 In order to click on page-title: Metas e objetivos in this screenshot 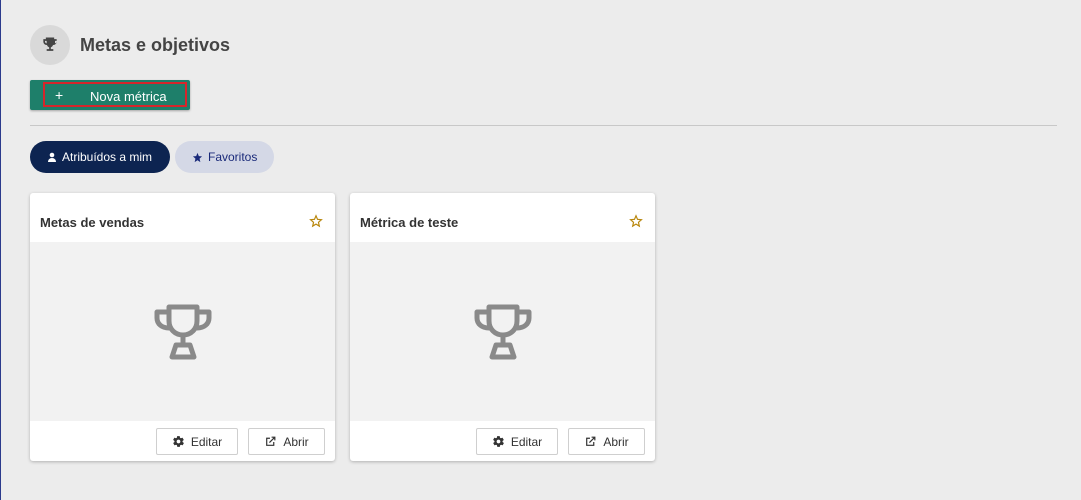, I will do `click(155, 44)`.